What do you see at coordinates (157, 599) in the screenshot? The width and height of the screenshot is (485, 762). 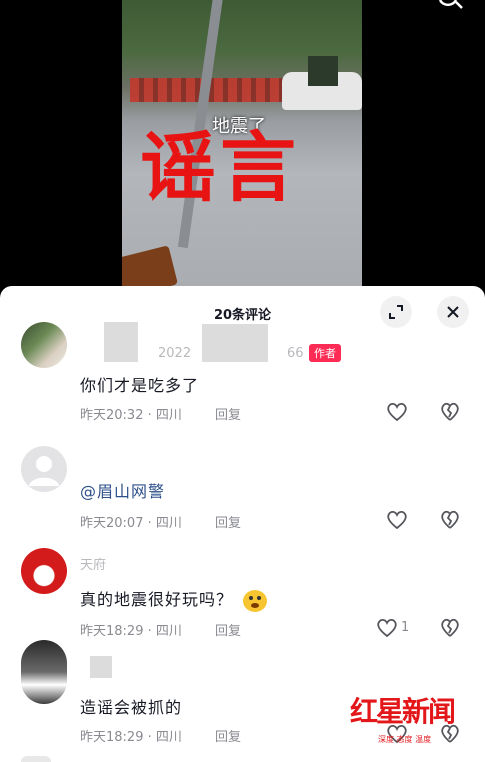 I see `comment-text-content: 真的地震很好玩吗？` at bounding box center [157, 599].